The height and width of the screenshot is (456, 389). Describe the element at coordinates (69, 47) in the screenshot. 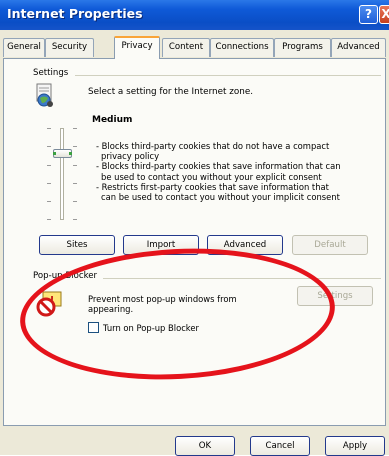

I see `tab-security: Security` at that location.